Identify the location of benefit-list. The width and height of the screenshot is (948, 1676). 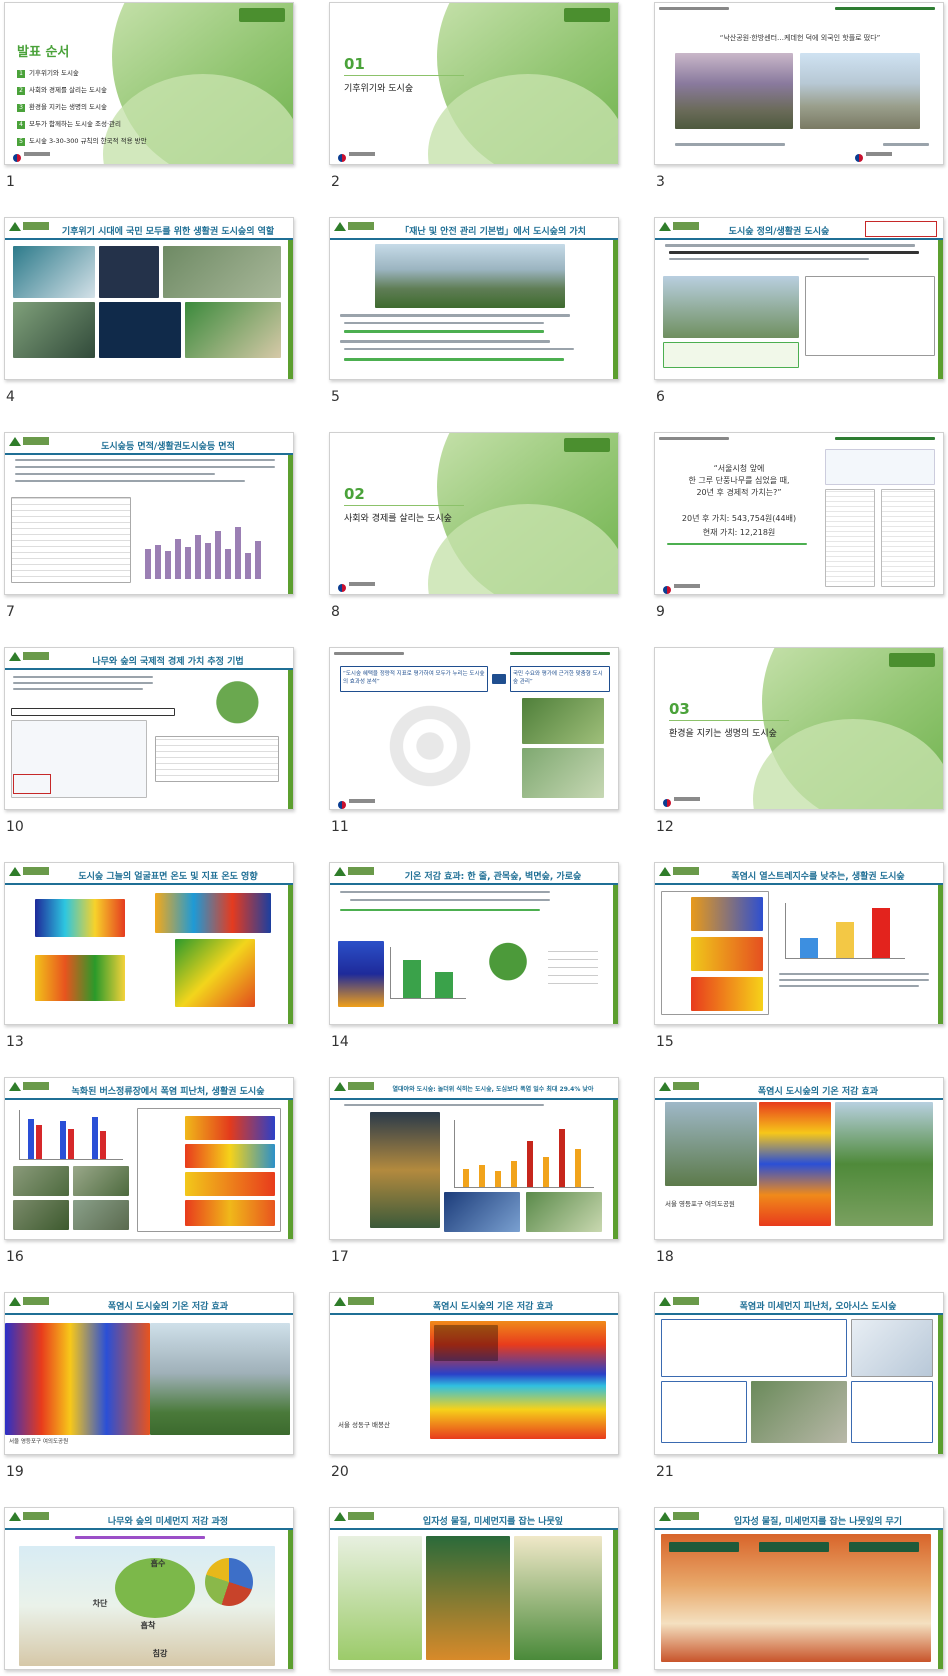
(573, 969).